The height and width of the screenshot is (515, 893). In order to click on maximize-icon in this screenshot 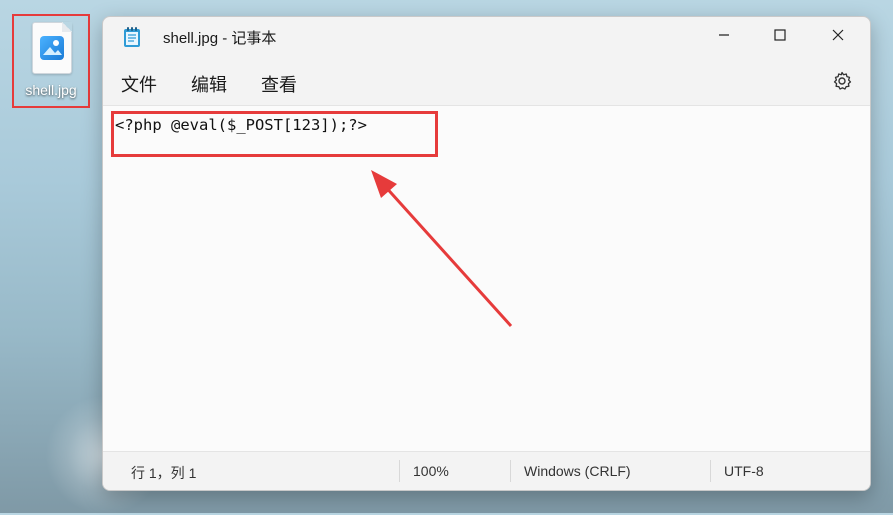, I will do `click(780, 35)`.